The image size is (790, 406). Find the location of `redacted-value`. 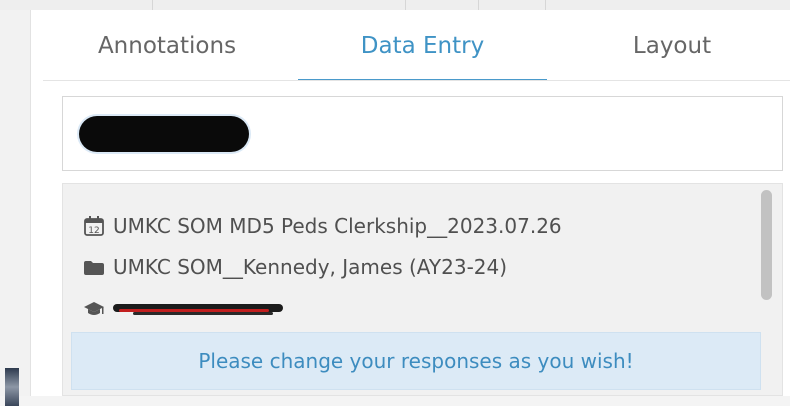

redacted-value is located at coordinates (164, 134).